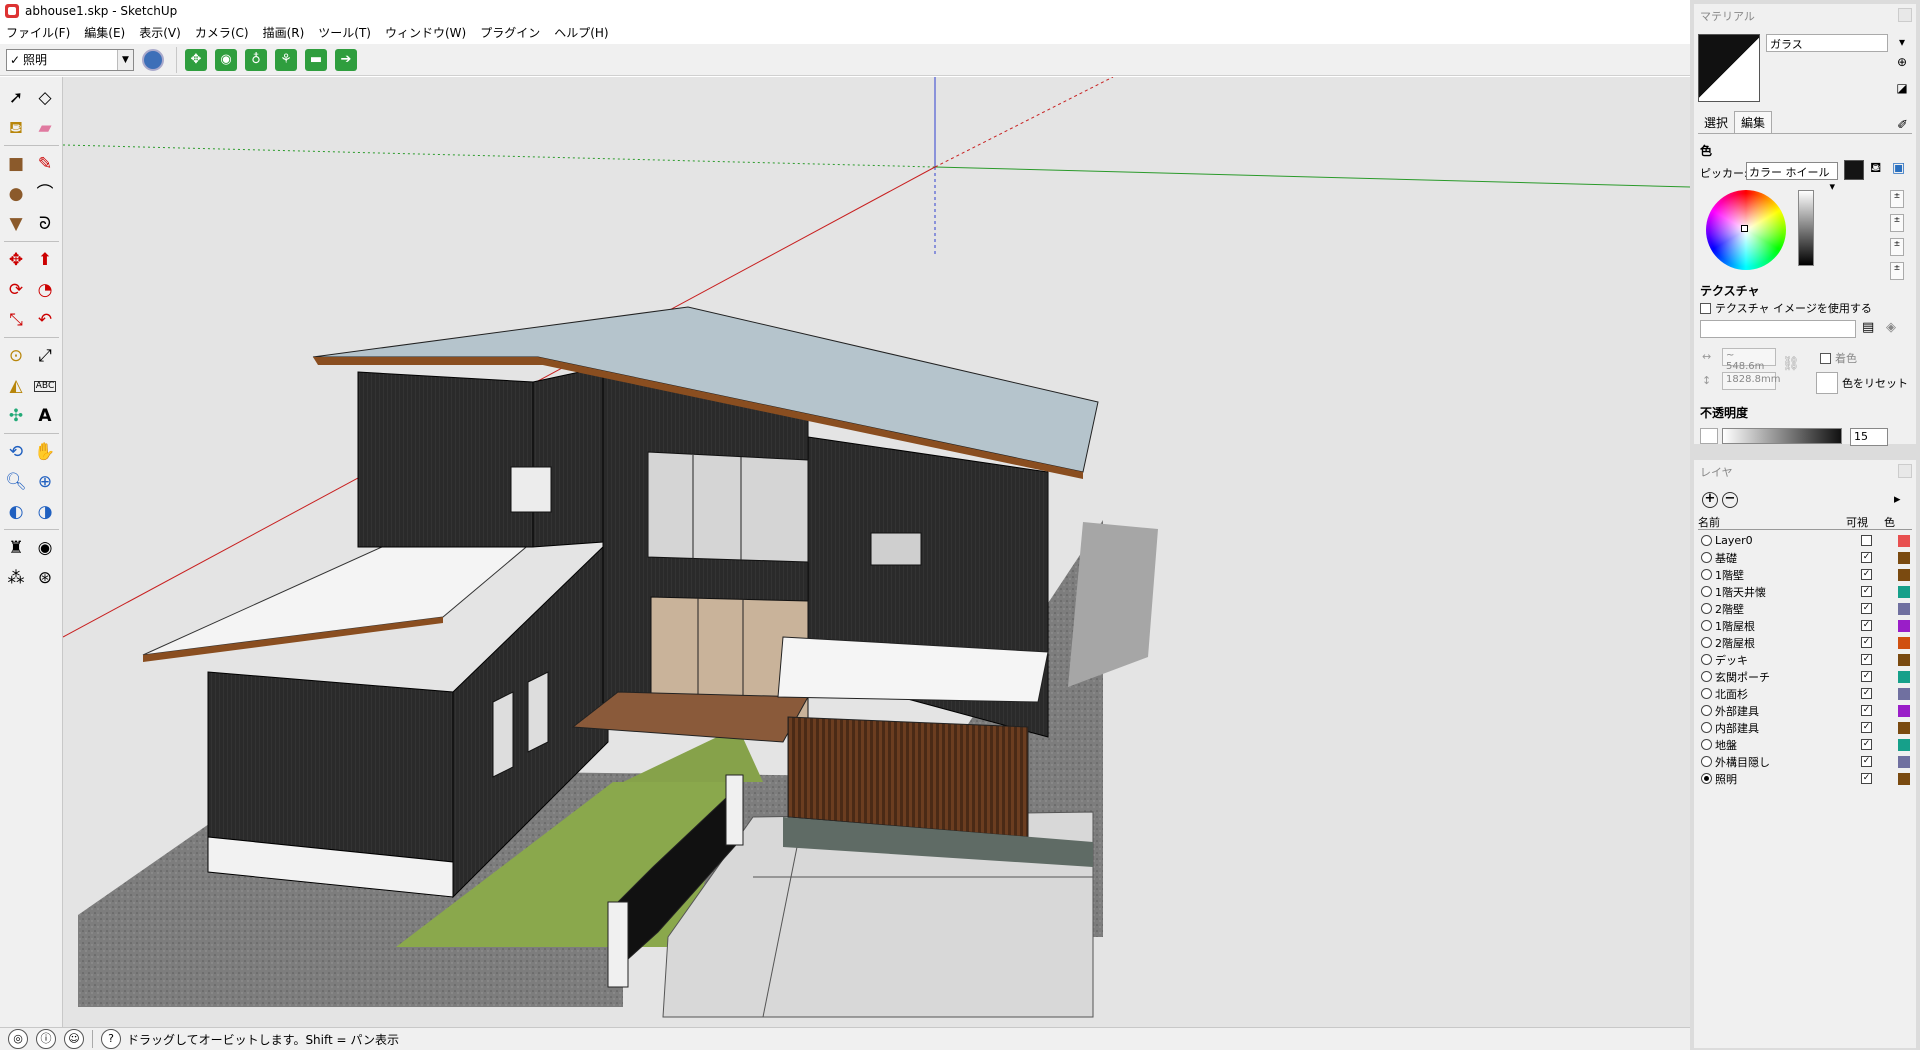  I want to click on push-pull-icon: ⬆, so click(45, 260).